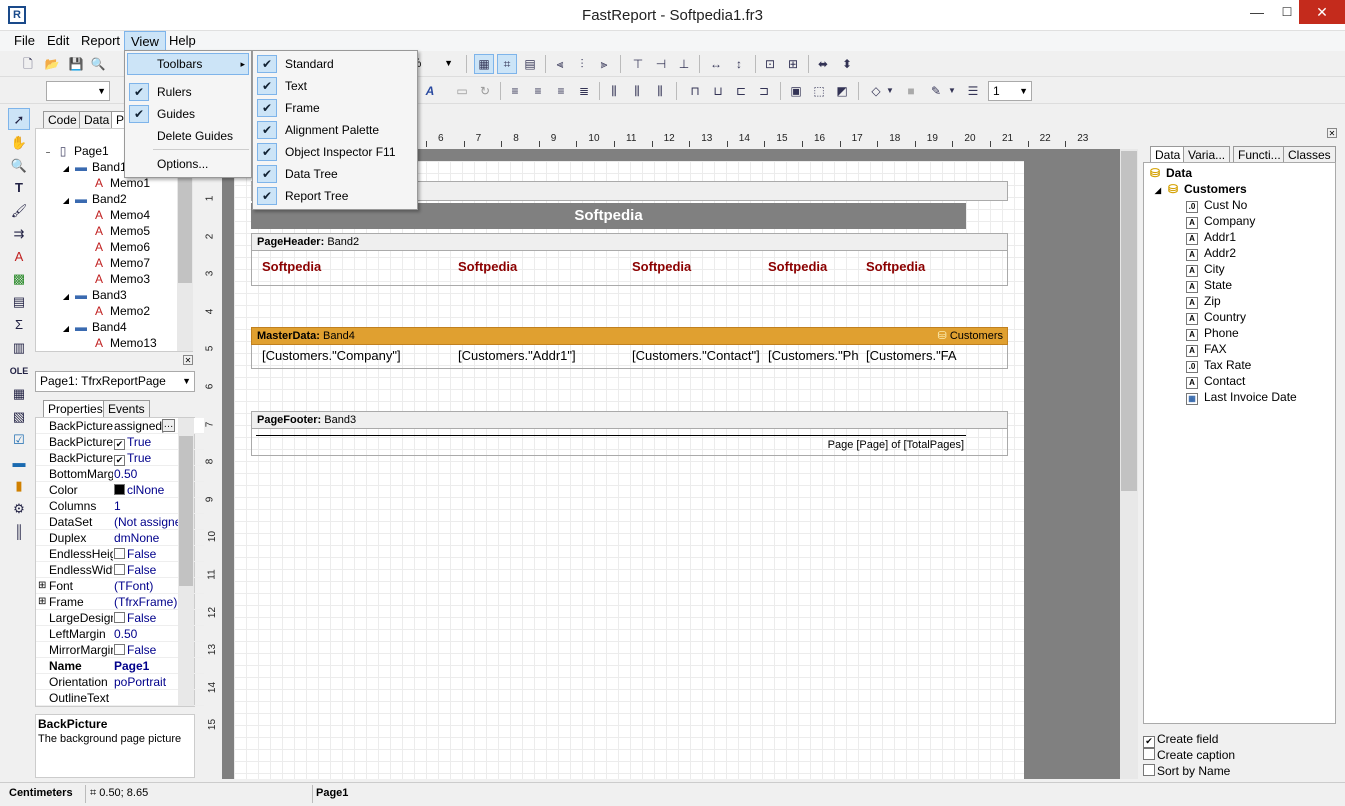 This screenshot has height=806, width=1345. What do you see at coordinates (816, 355) in the screenshot?
I see `master-memo: [Customers."Ph` at bounding box center [816, 355].